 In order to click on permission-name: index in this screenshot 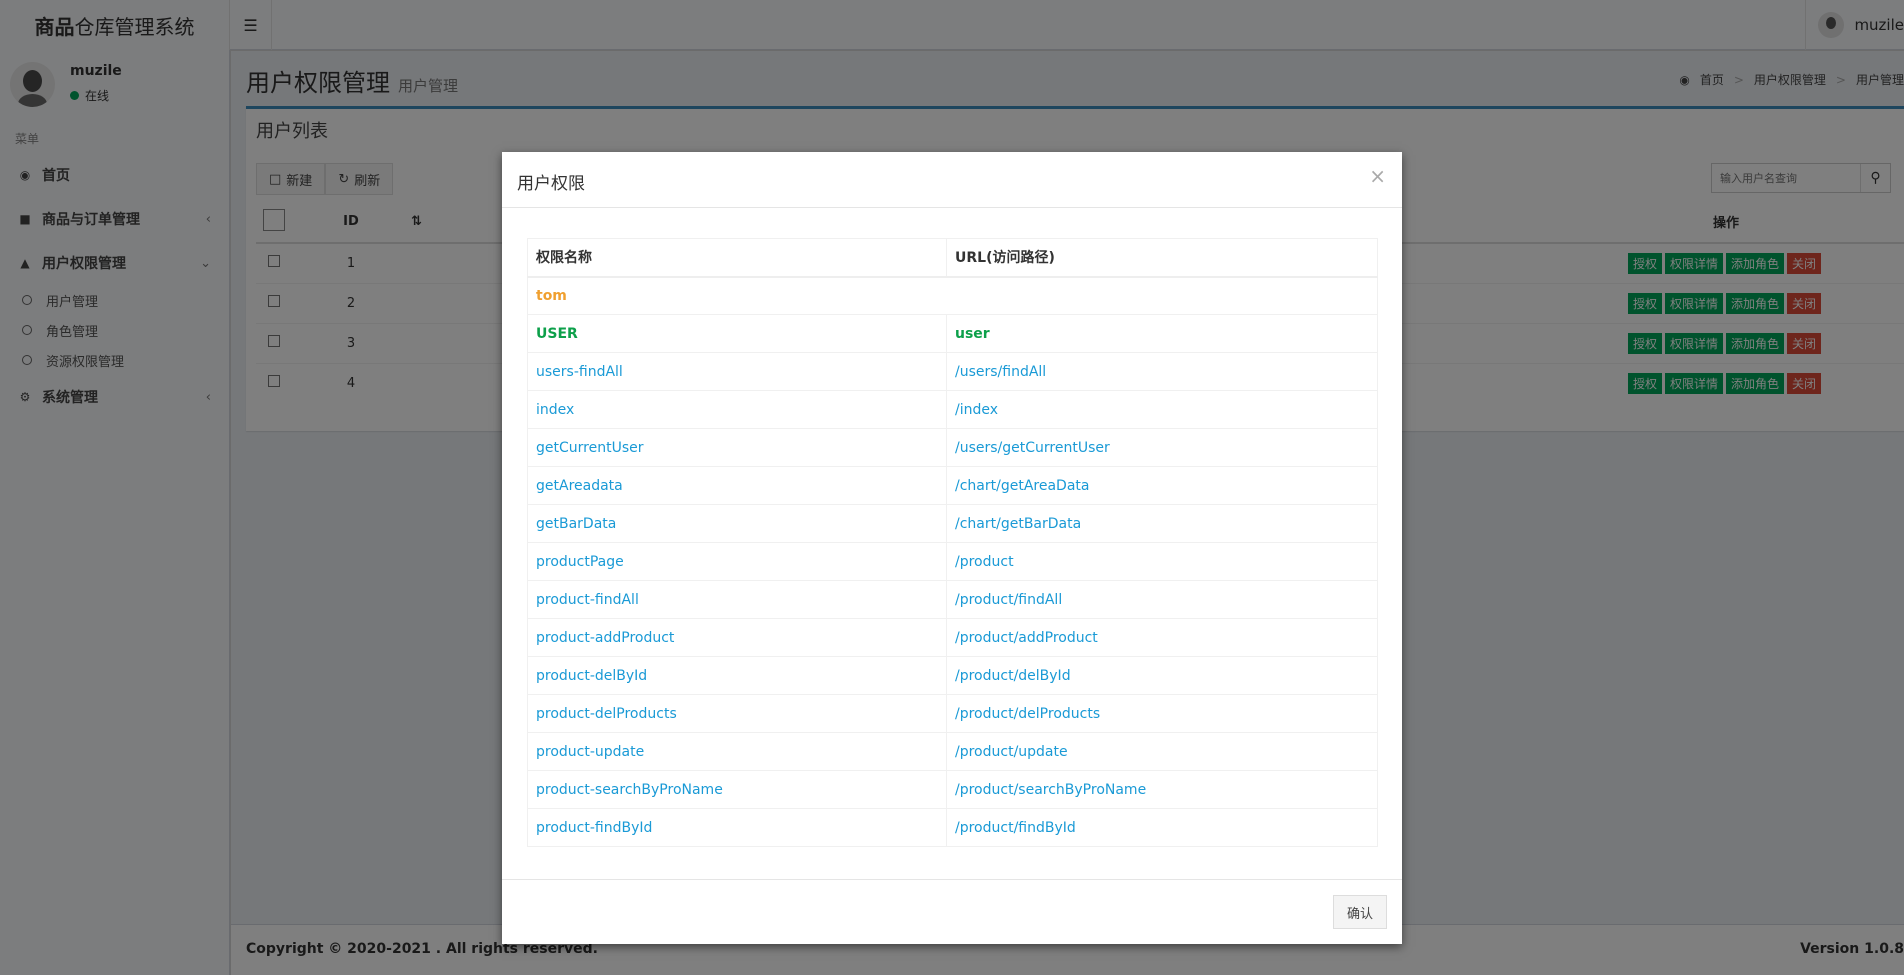, I will do `click(737, 409)`.